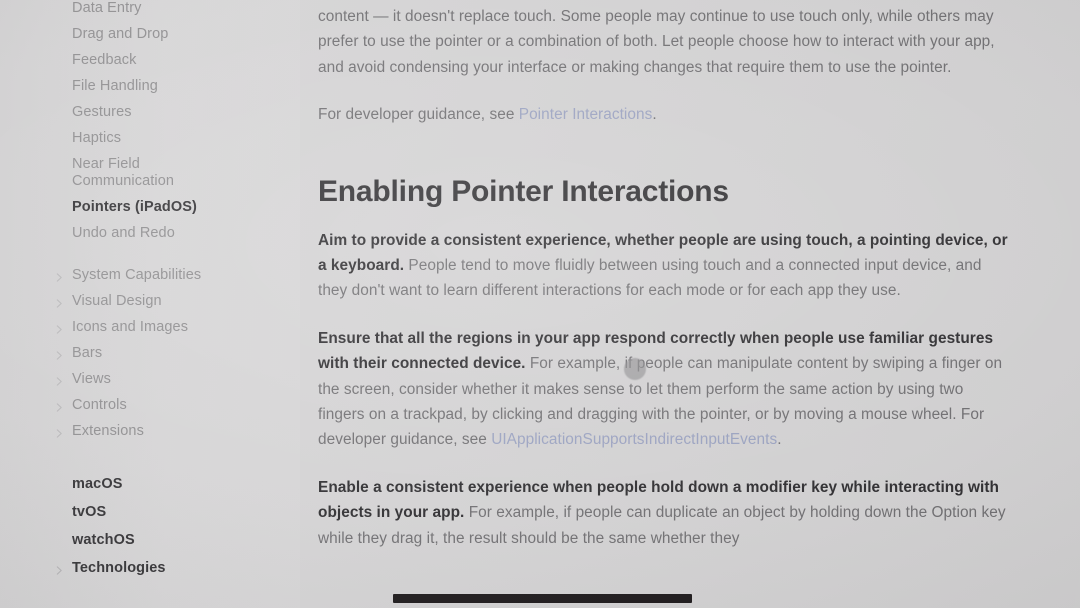 This screenshot has height=608, width=1080. Describe the element at coordinates (150, 60) in the screenshot. I see `sidebar-item-feedback: Feedback` at that location.